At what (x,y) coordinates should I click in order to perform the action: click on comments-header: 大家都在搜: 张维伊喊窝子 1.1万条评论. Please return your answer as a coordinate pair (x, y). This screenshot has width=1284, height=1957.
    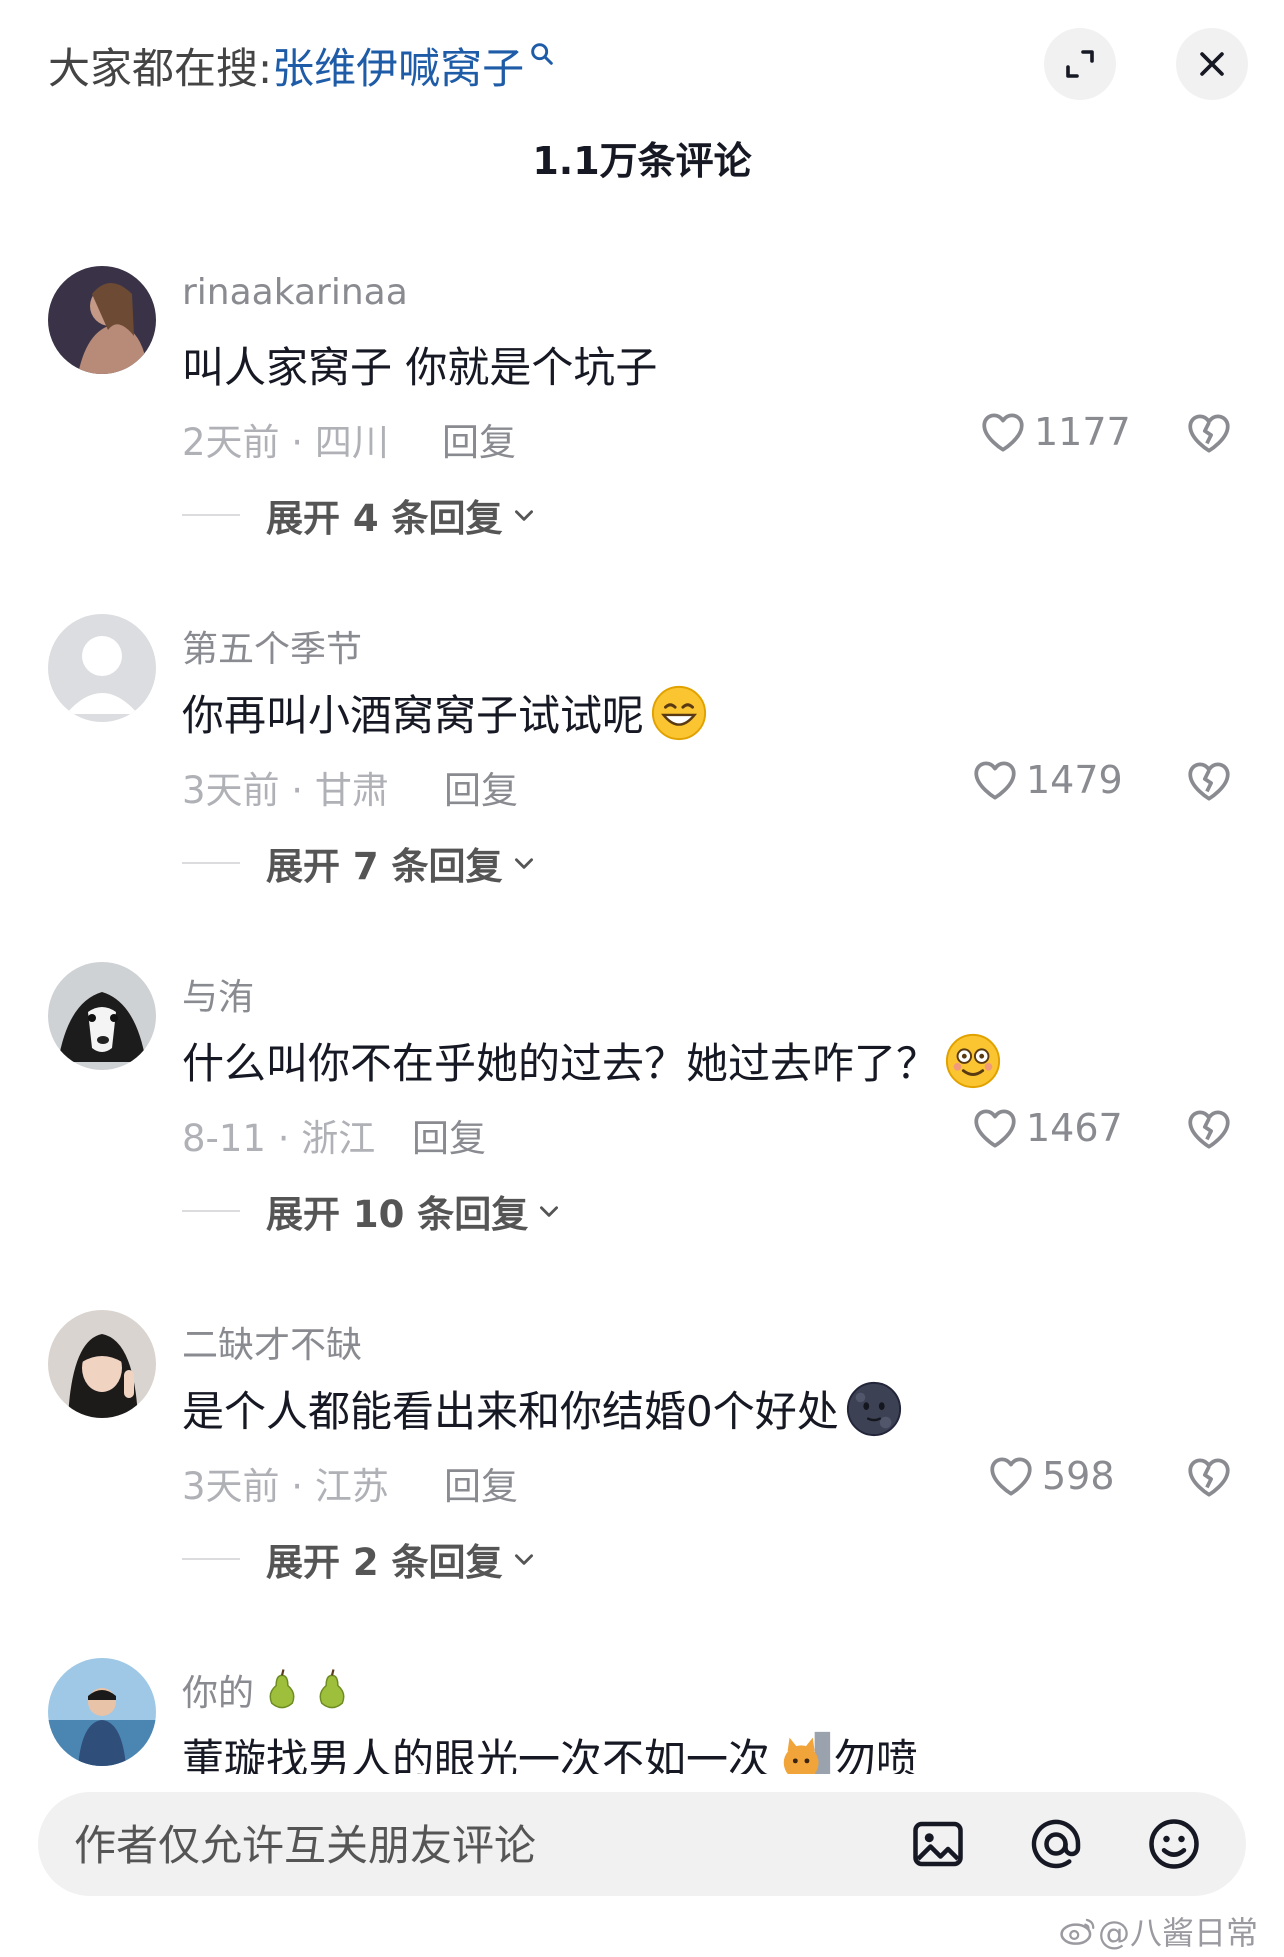
    Looking at the image, I should click on (642, 100).